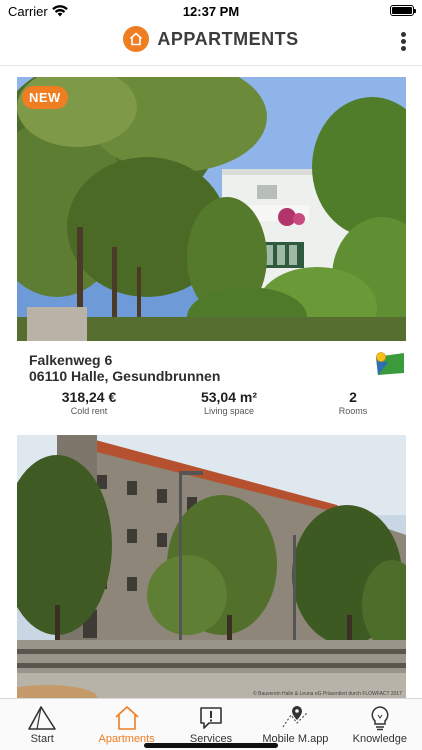 The image size is (422, 750). I want to click on living-space-stat: 53,04 m² Living space, so click(229, 402).